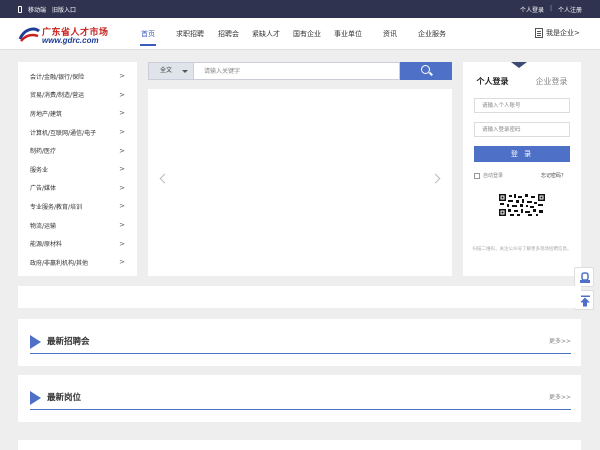 The width and height of the screenshot is (600, 450). Describe the element at coordinates (519, 65) in the screenshot. I see `login-notch` at that location.